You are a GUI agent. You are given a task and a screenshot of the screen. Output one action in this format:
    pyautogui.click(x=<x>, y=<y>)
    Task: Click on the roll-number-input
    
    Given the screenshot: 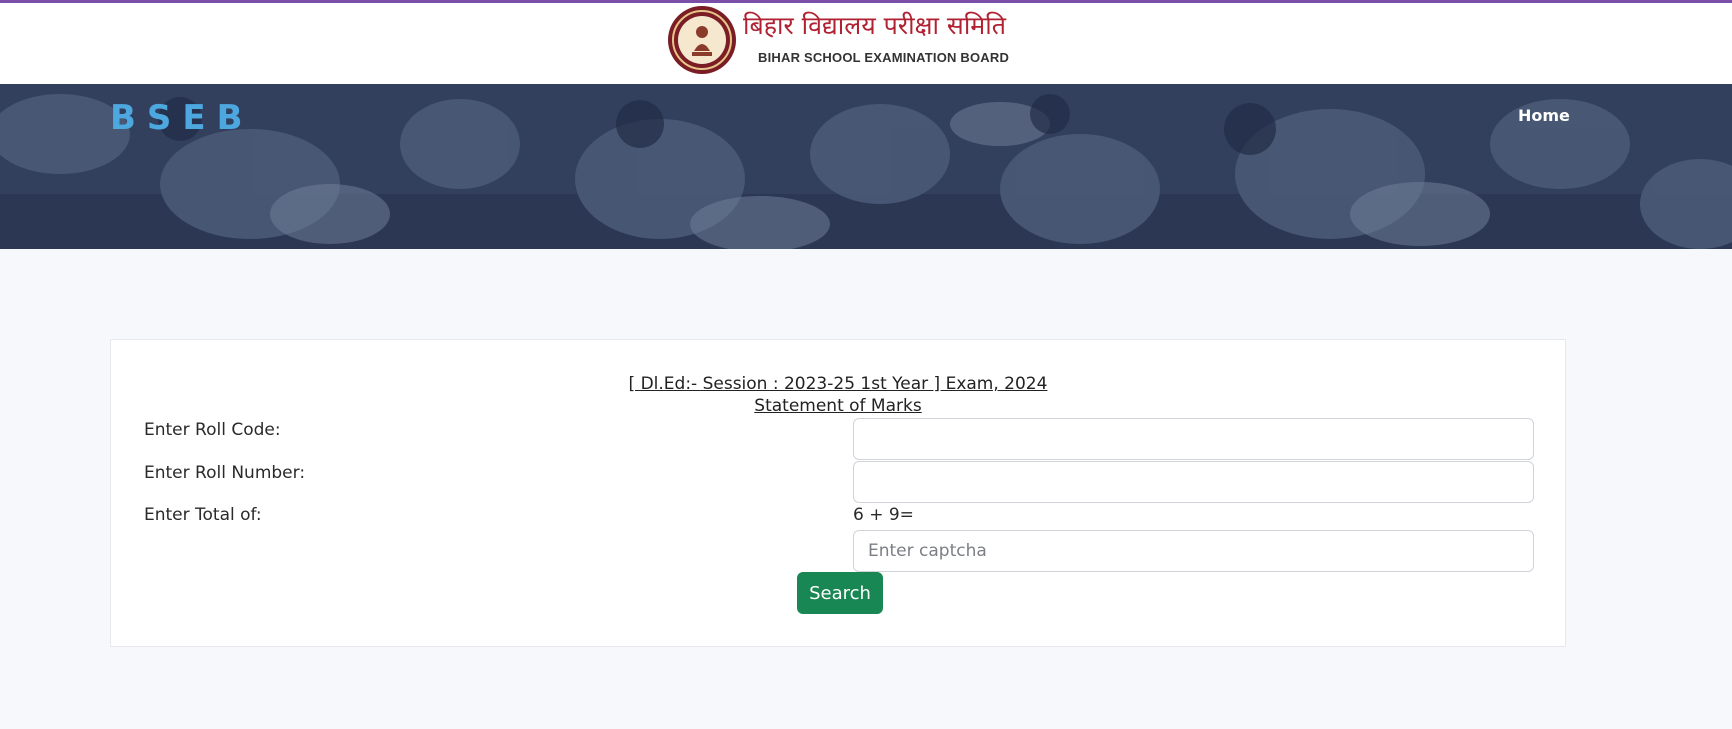 What is the action you would take?
    pyautogui.click(x=1193, y=482)
    